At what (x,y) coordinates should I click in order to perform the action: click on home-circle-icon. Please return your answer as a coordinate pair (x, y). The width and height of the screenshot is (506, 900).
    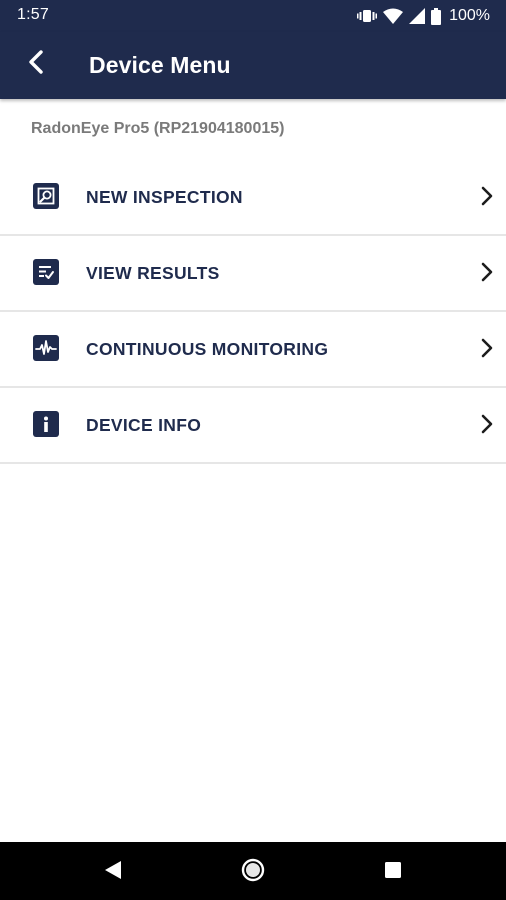
    Looking at the image, I should click on (253, 872).